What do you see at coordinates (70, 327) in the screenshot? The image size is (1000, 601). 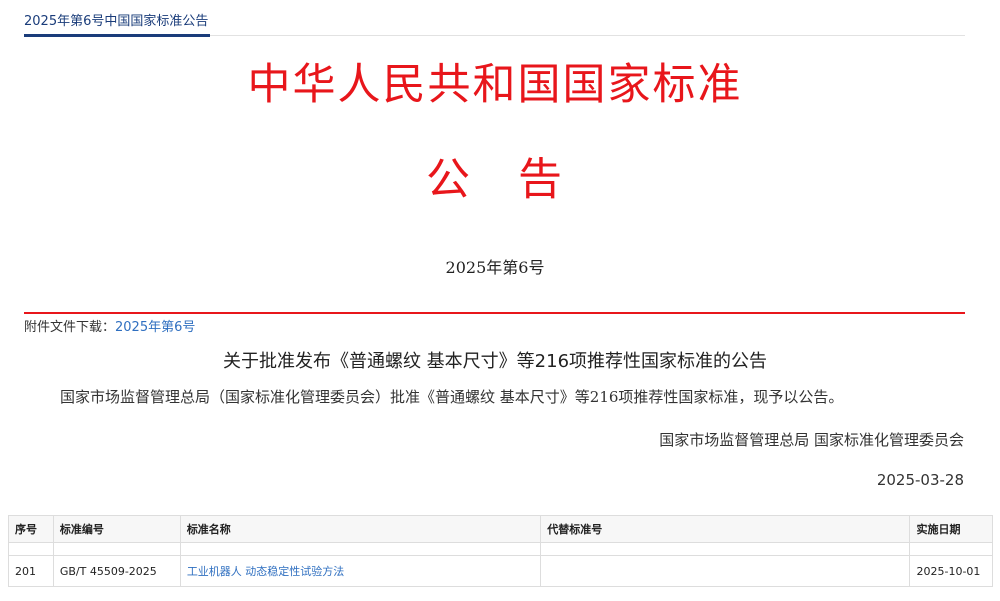 I see `attachment-label: 附件文件下载：` at bounding box center [70, 327].